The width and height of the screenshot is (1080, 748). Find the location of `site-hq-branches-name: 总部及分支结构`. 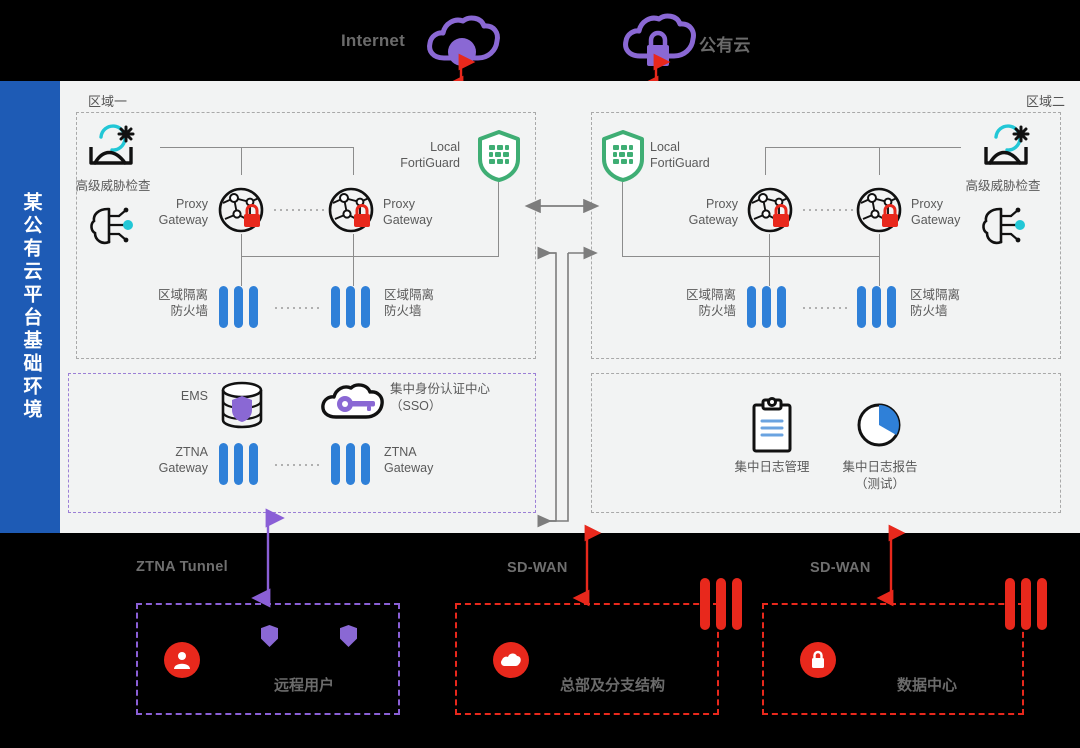

site-hq-branches-name: 总部及分支结构 is located at coordinates (613, 685).